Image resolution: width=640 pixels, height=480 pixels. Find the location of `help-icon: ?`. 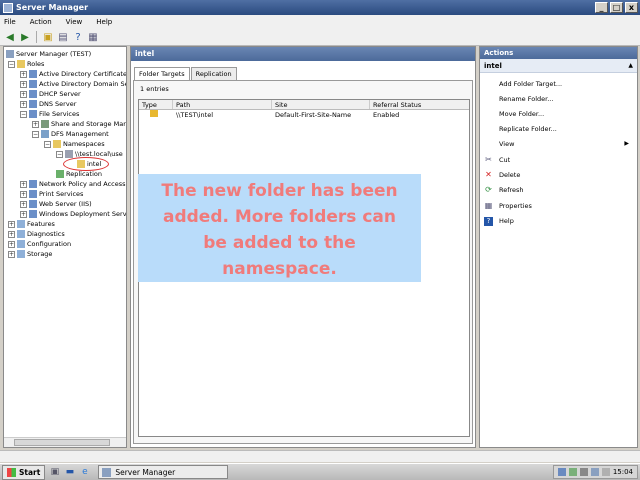

help-icon: ? is located at coordinates (78, 37).